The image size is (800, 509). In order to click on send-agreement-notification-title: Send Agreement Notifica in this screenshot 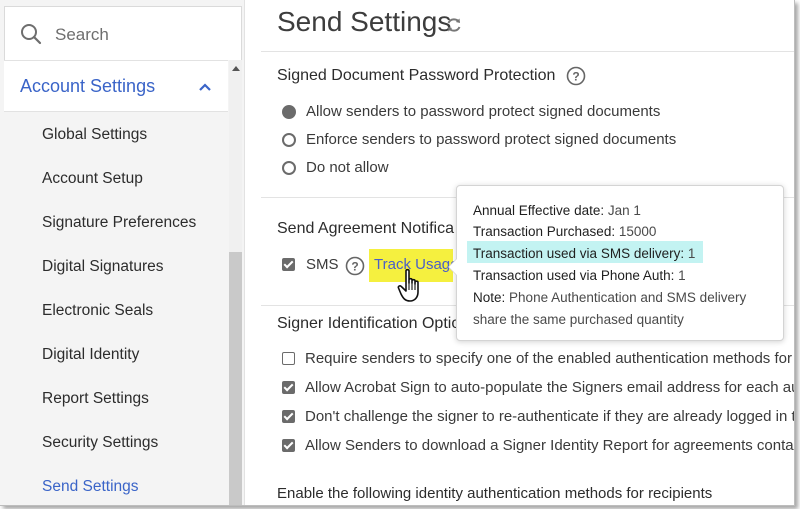, I will do `click(365, 228)`.